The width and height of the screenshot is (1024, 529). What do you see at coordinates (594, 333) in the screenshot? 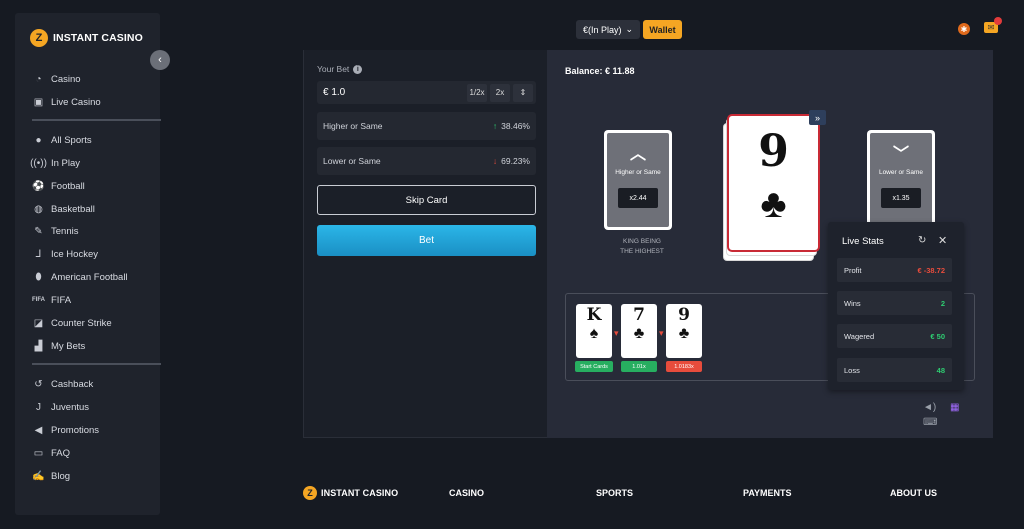
I see `spades-icon: ♠` at bounding box center [594, 333].